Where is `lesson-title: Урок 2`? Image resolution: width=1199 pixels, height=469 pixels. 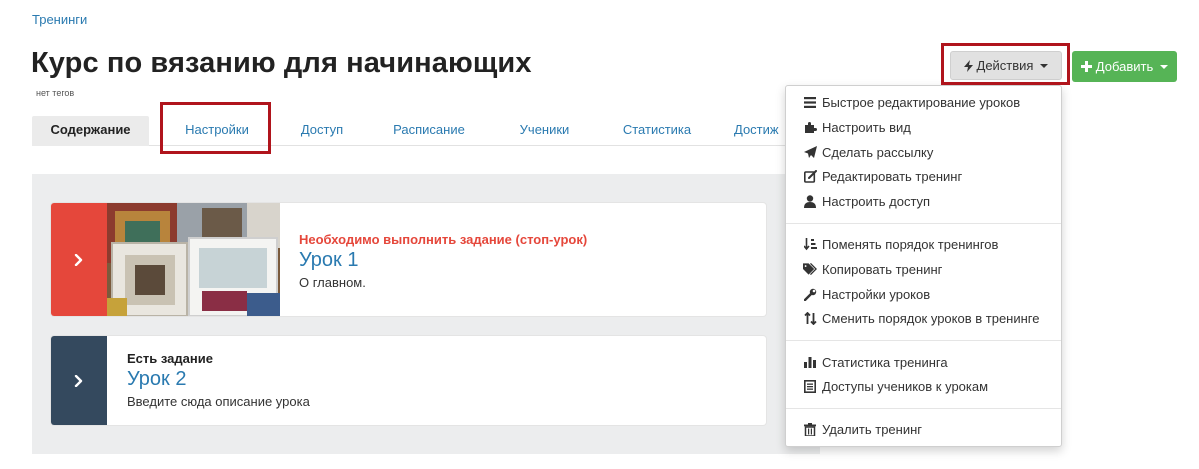 lesson-title: Урок 2 is located at coordinates (218, 379).